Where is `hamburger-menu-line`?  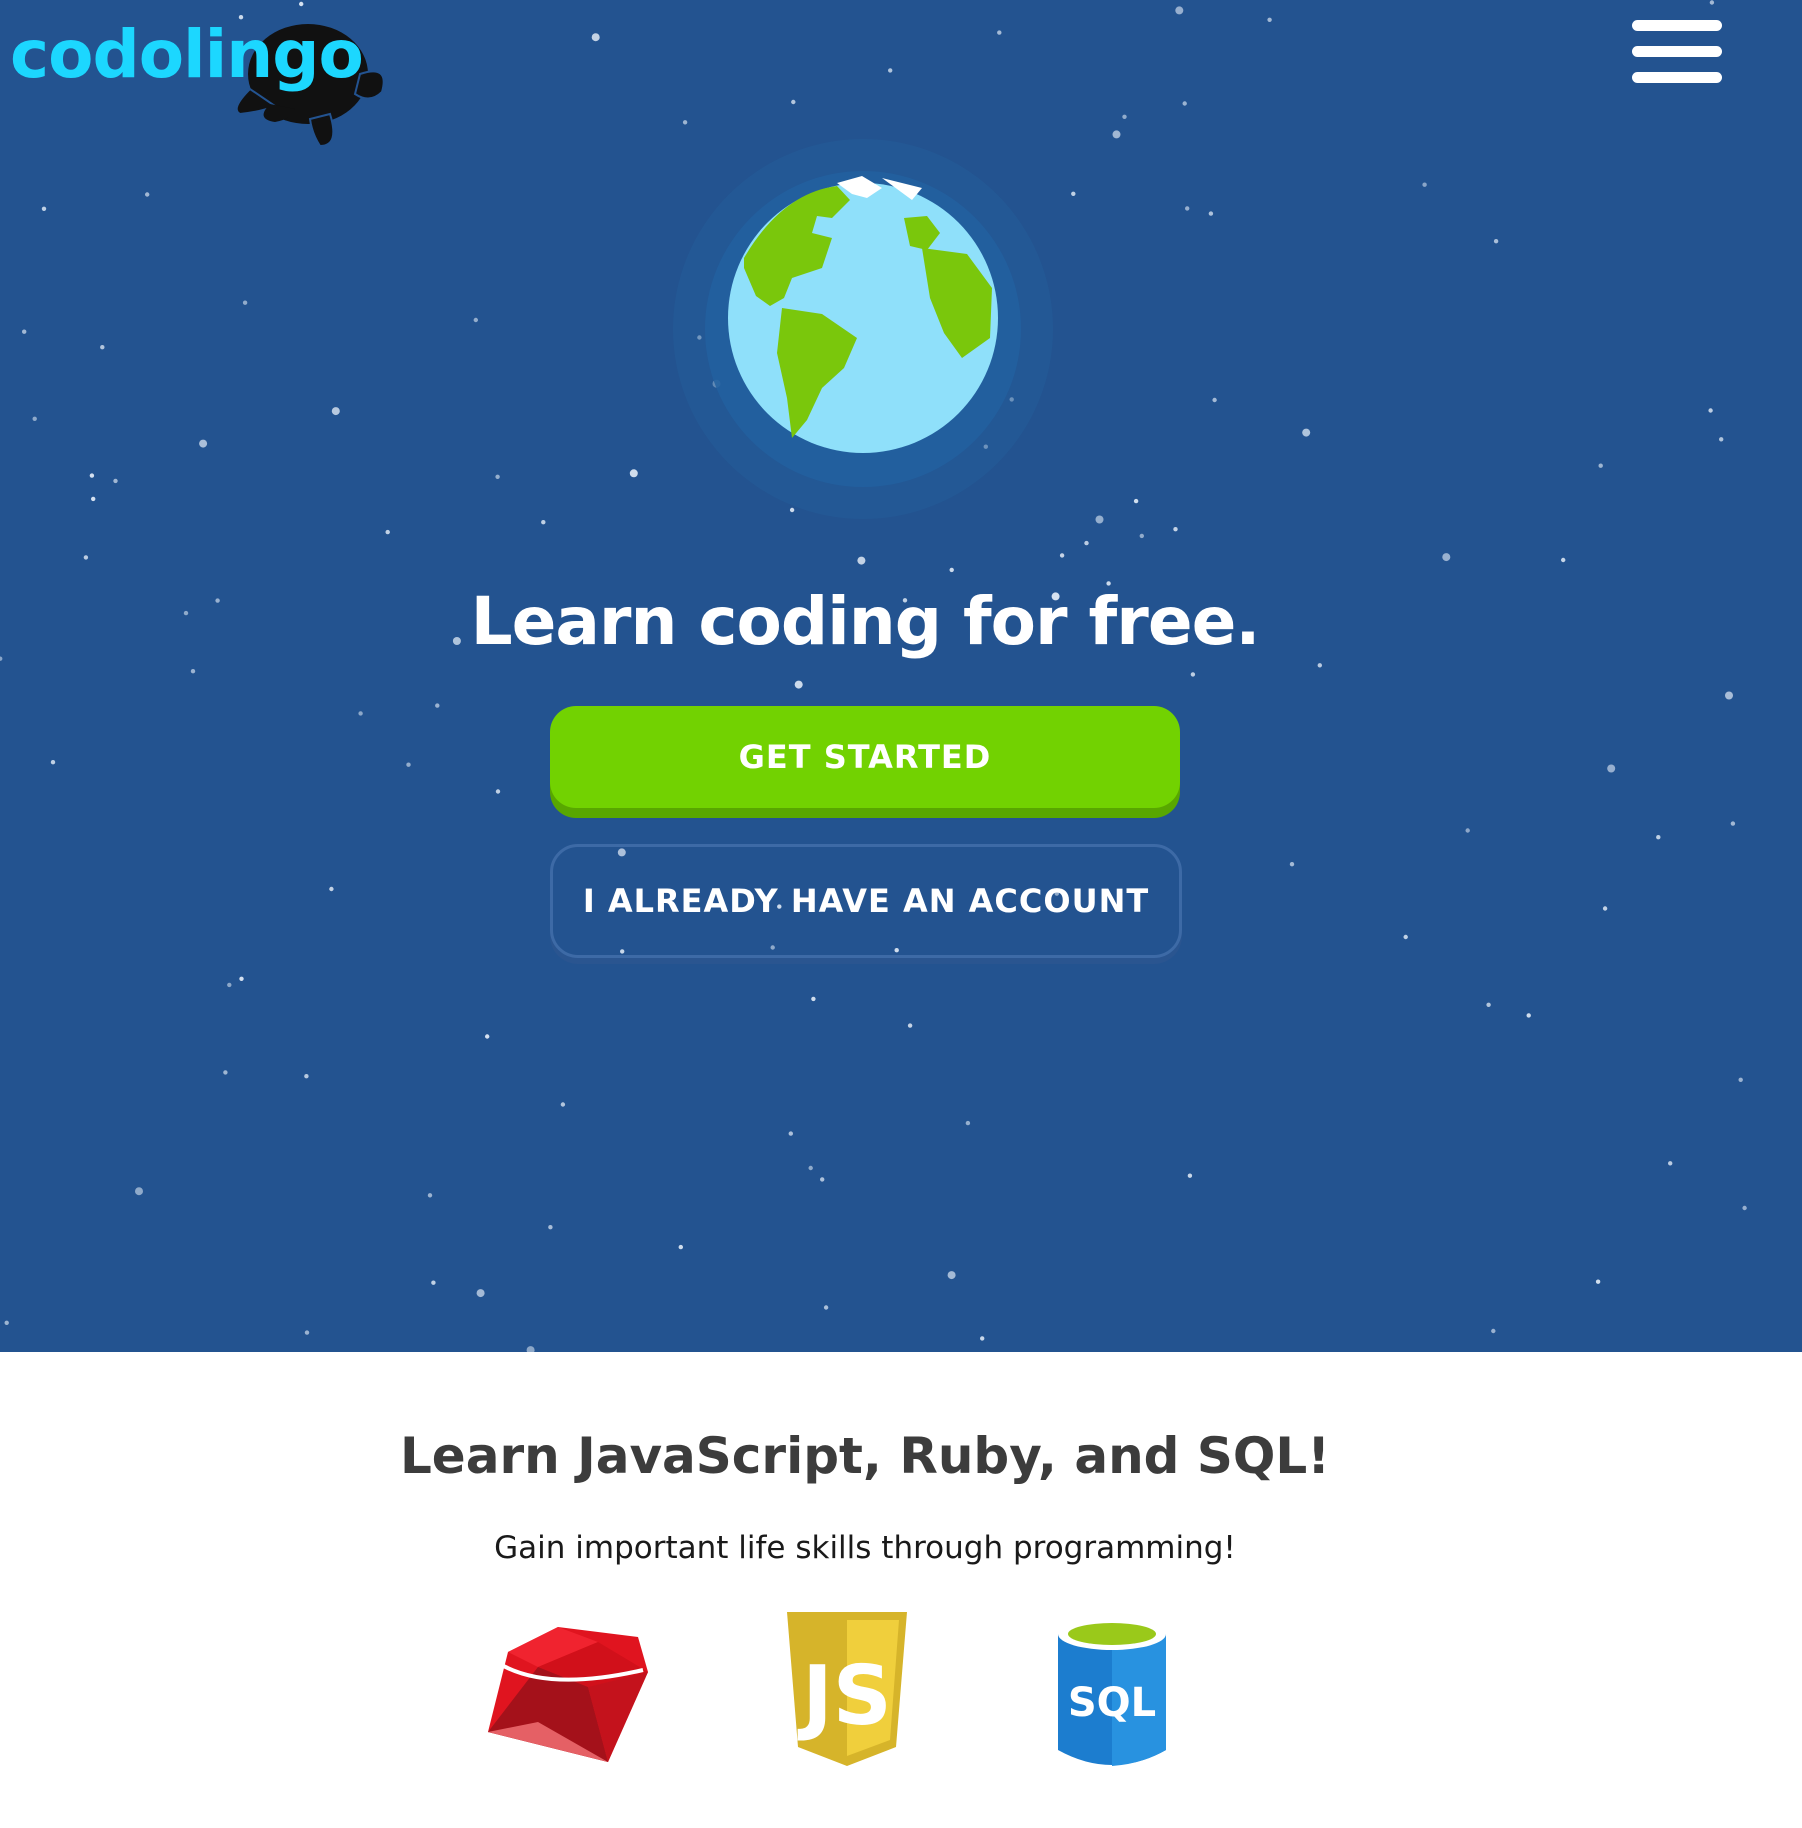 hamburger-menu-line is located at coordinates (1677, 51).